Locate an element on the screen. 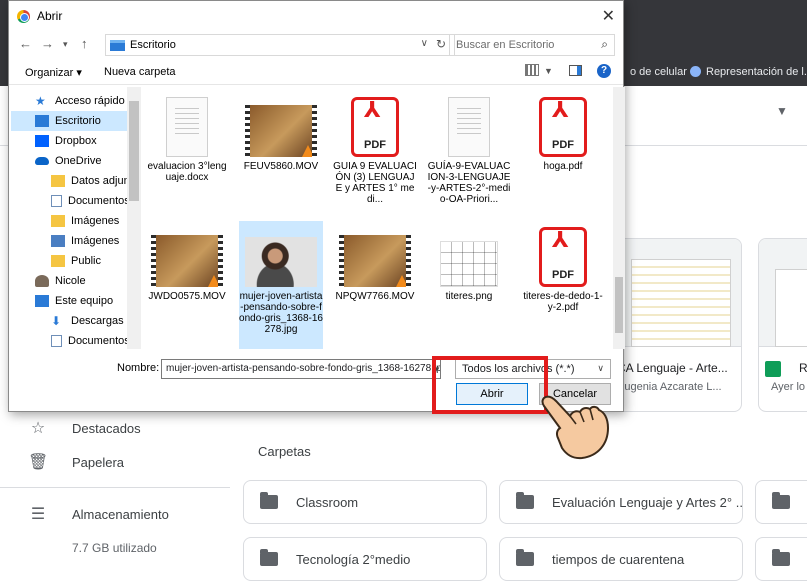 This screenshot has height=581, width=807. nav-item: ★ Acceso rápido is located at coordinates (74, 101).